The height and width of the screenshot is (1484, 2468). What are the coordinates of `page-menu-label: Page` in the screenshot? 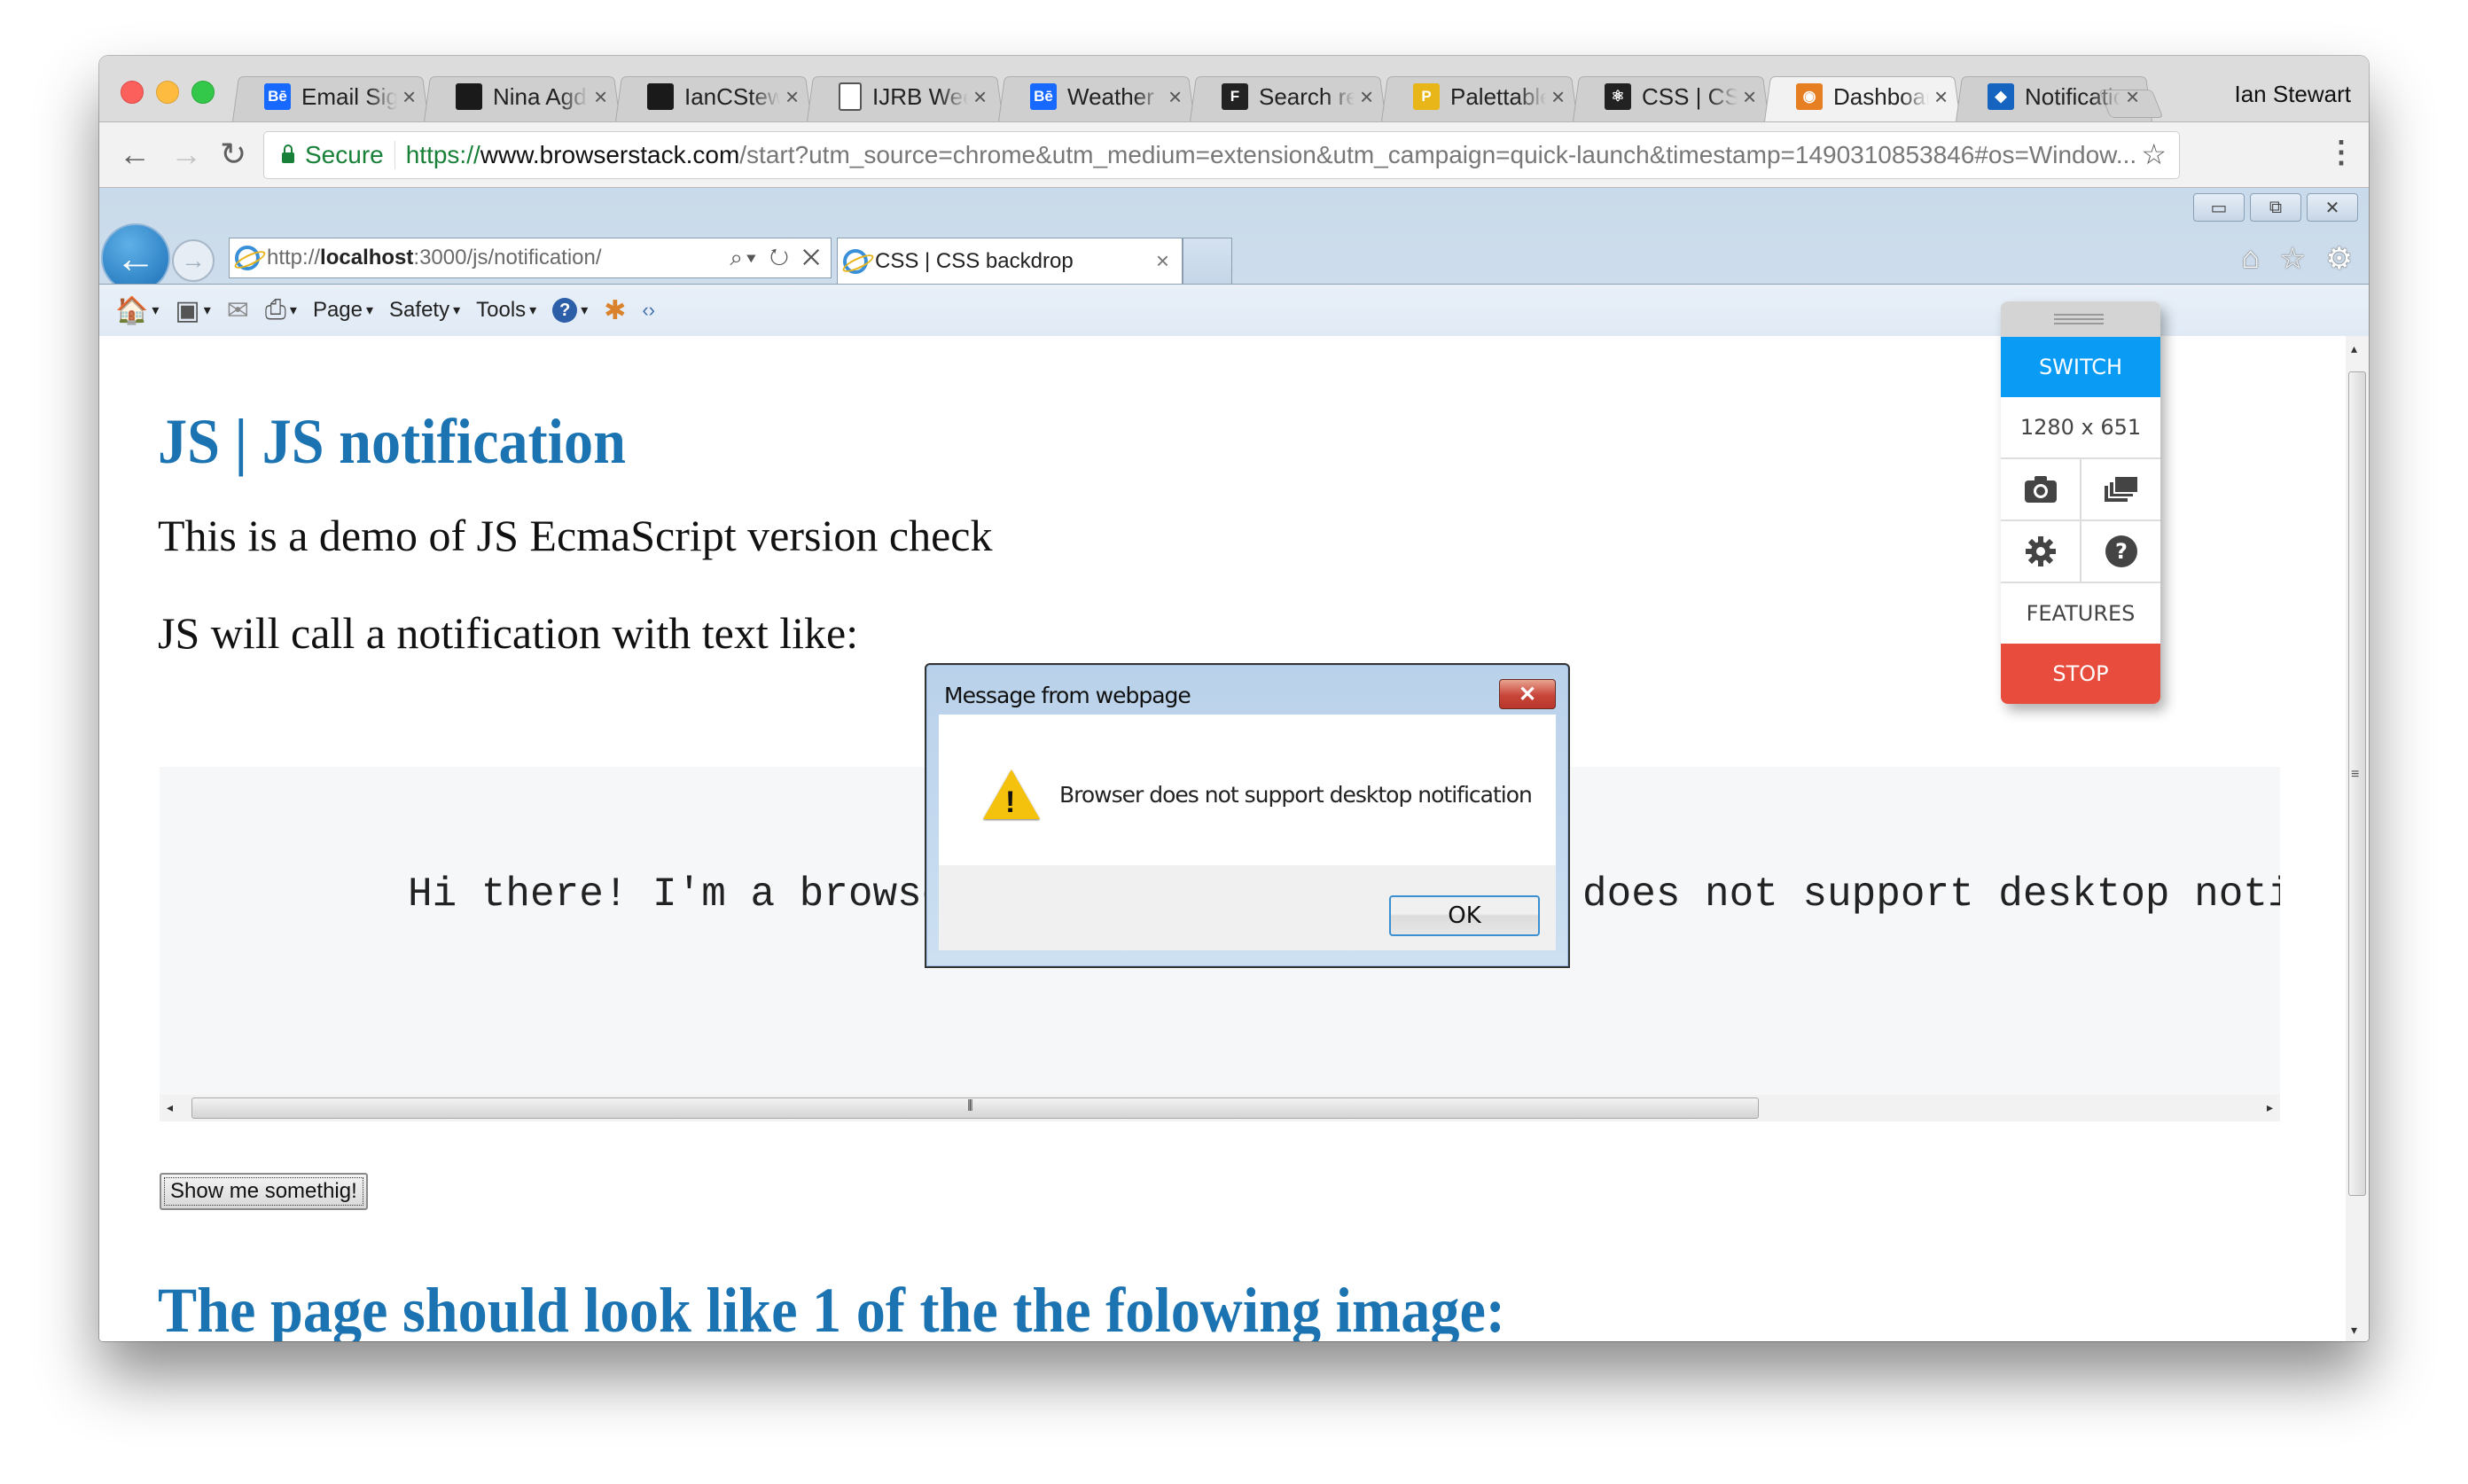 It's located at (337, 310).